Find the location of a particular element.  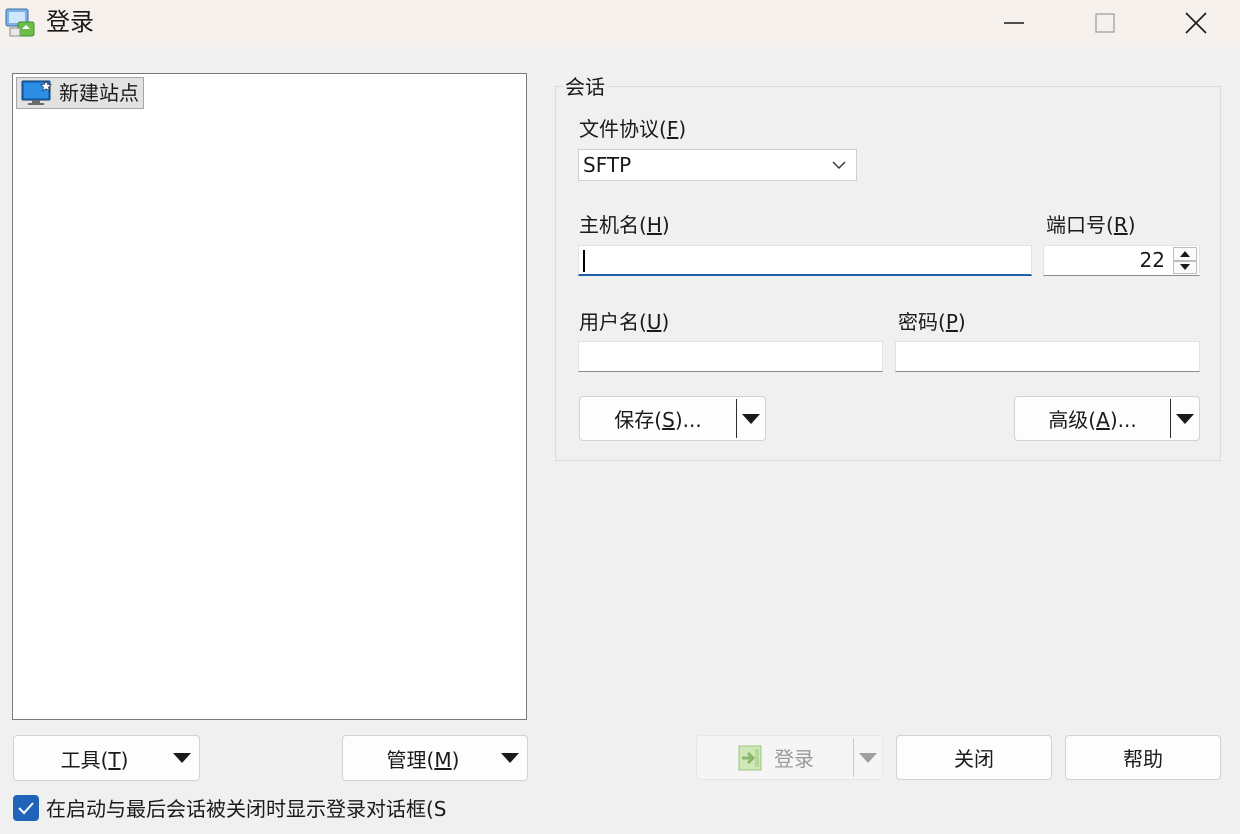

tree-item-label: 新建站点 is located at coordinates (99, 93).